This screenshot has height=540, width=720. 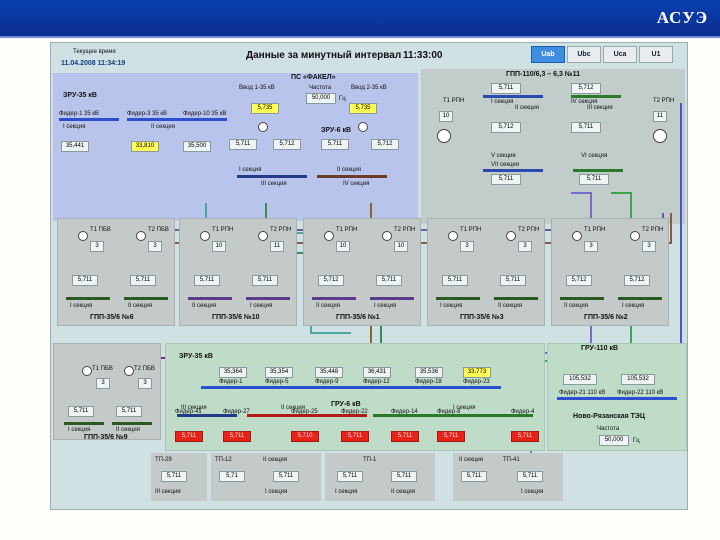 I want to click on fakel-tr2-icon, so click(x=363, y=127).